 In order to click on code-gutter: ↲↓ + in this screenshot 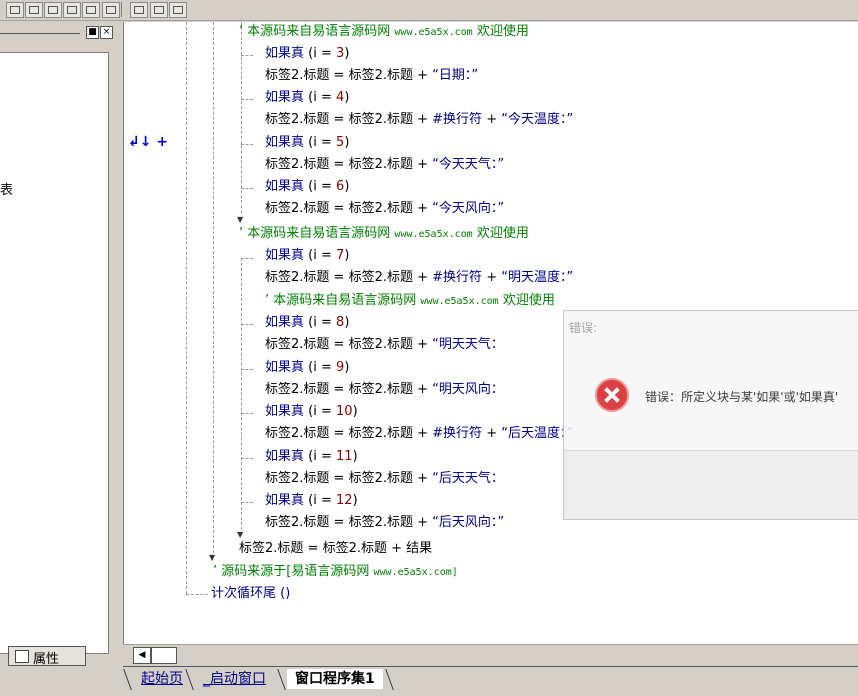, I will do `click(148, 334)`.